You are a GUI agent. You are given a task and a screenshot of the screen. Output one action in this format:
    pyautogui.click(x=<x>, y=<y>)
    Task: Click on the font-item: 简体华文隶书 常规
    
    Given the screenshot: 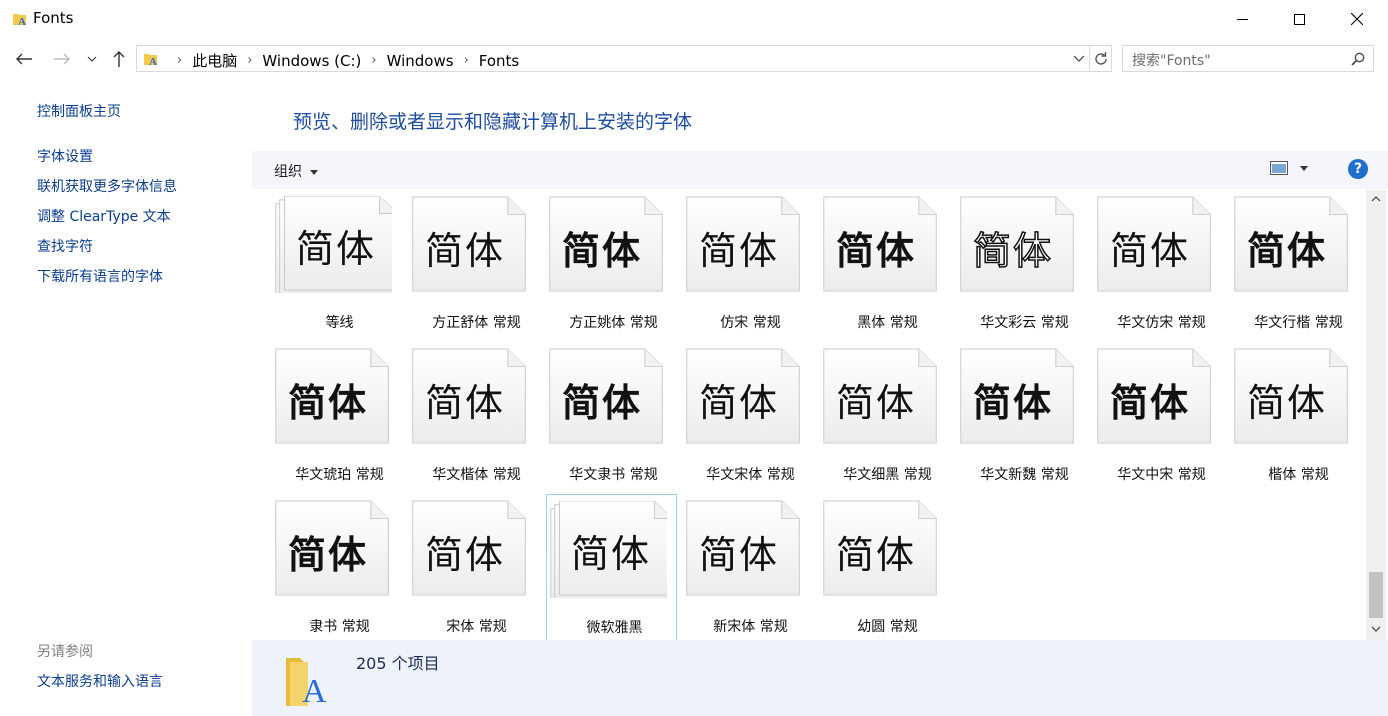 What is the action you would take?
    pyautogui.click(x=611, y=416)
    